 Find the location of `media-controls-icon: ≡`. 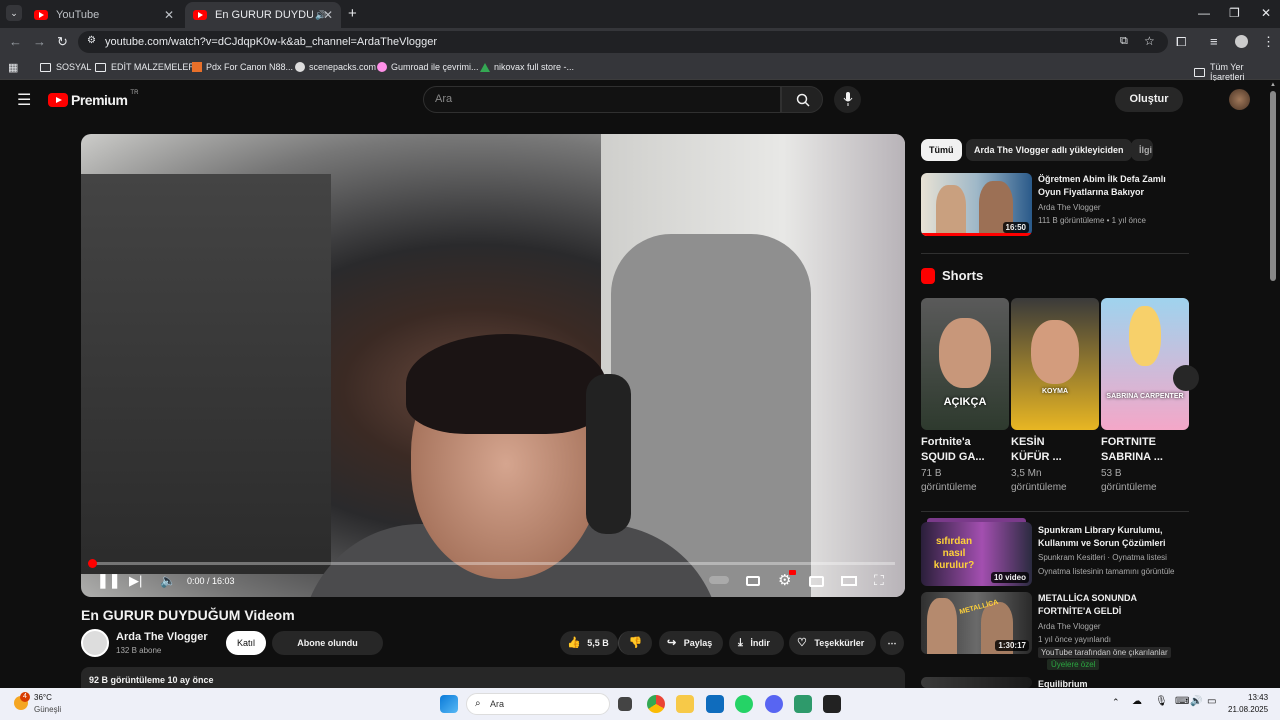

media-controls-icon: ≡ is located at coordinates (1214, 41).